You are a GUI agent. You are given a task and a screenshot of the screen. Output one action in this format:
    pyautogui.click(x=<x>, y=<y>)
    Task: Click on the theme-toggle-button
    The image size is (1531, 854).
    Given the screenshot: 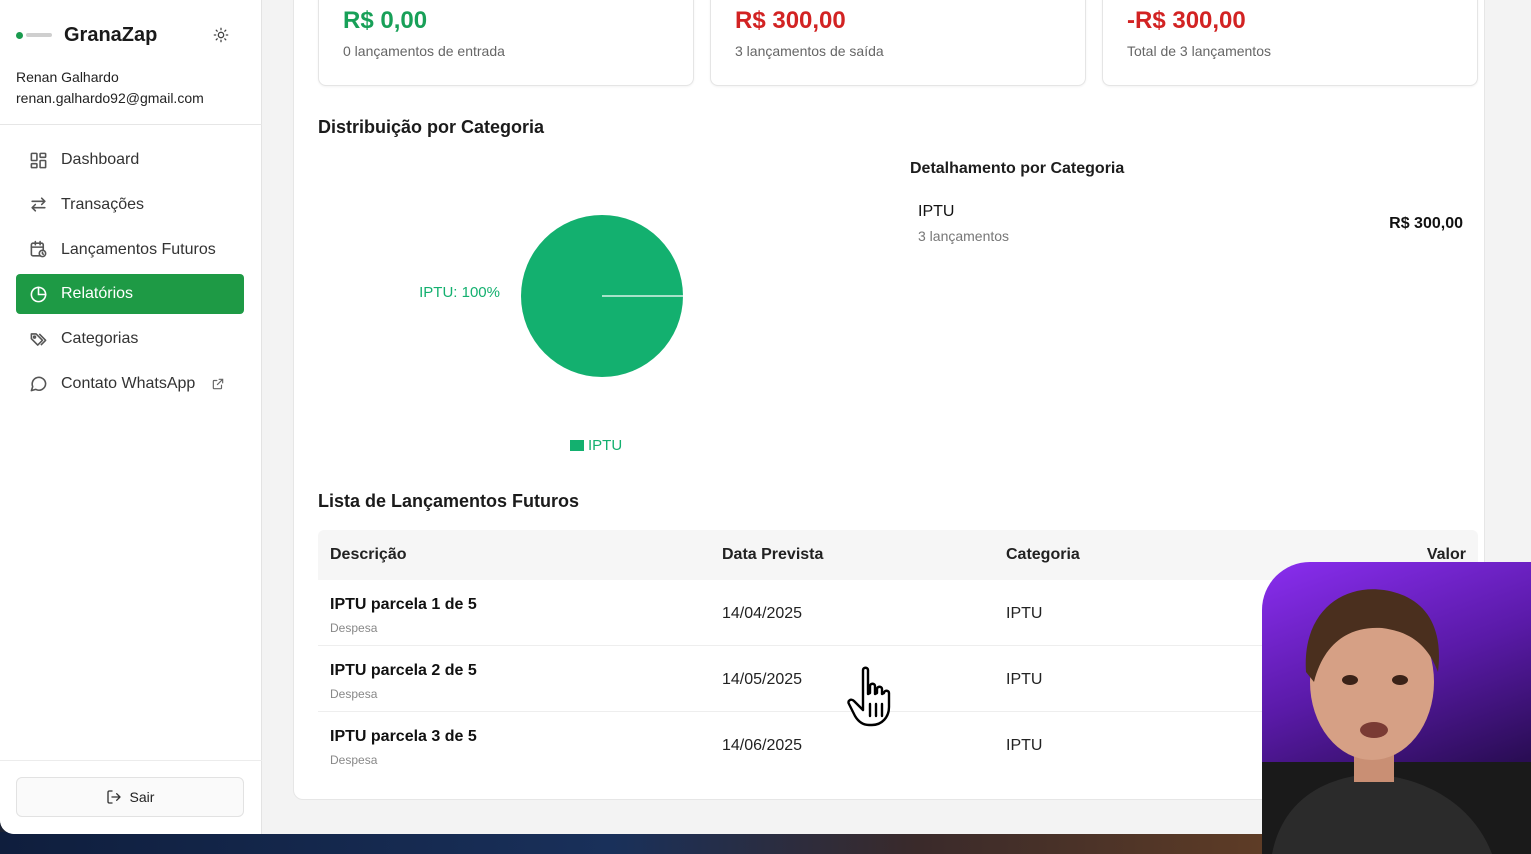 What is the action you would take?
    pyautogui.click(x=221, y=35)
    